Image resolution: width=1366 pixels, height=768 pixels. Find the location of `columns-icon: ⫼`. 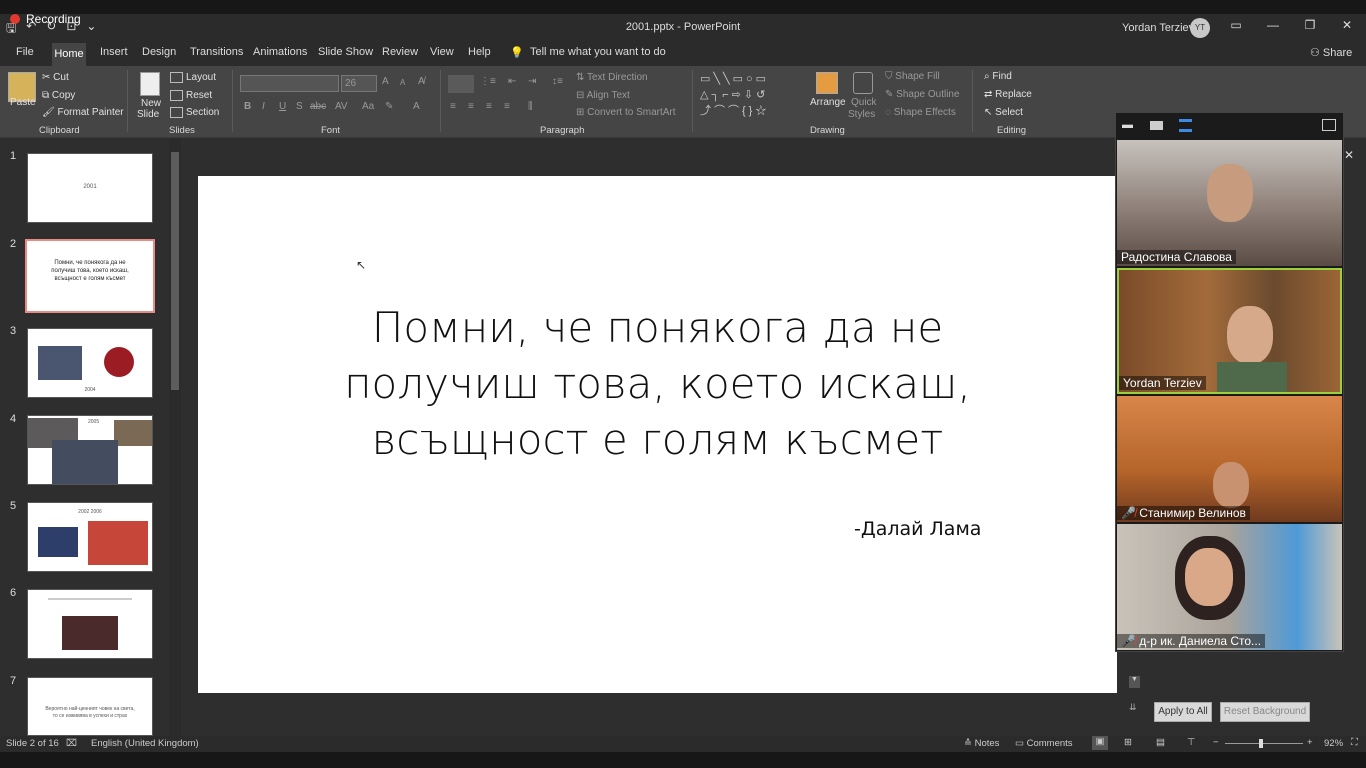

columns-icon: ⫼ is located at coordinates (530, 106).